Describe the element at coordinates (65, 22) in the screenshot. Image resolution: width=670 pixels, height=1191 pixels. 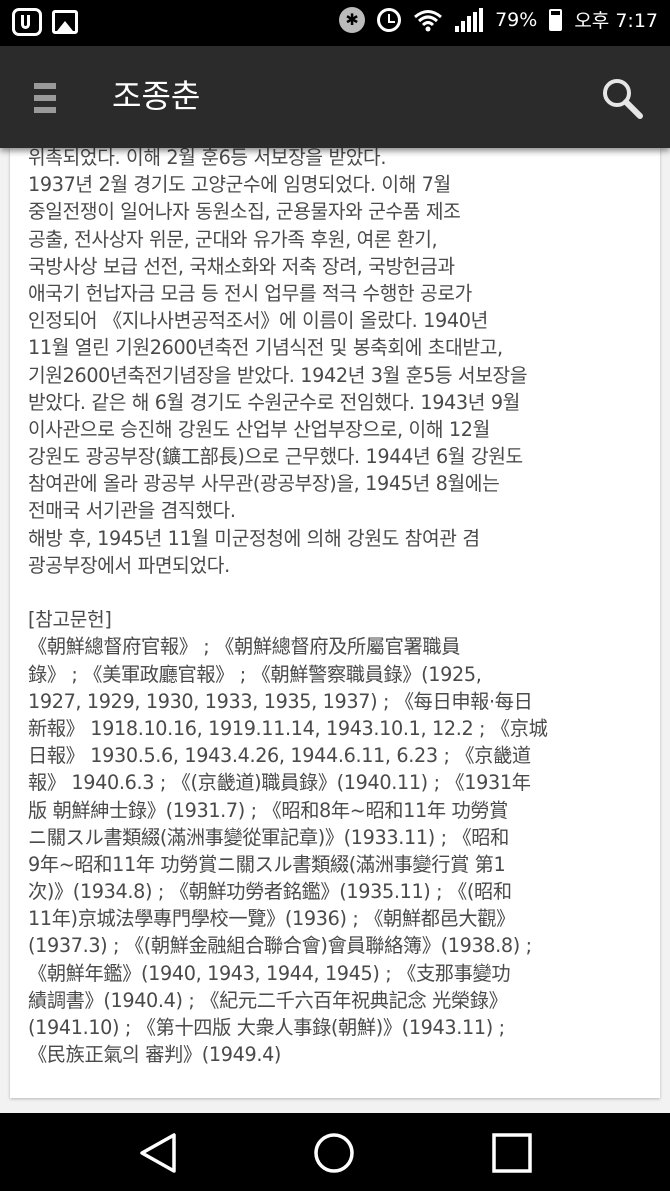
I see `gallery-icon` at that location.